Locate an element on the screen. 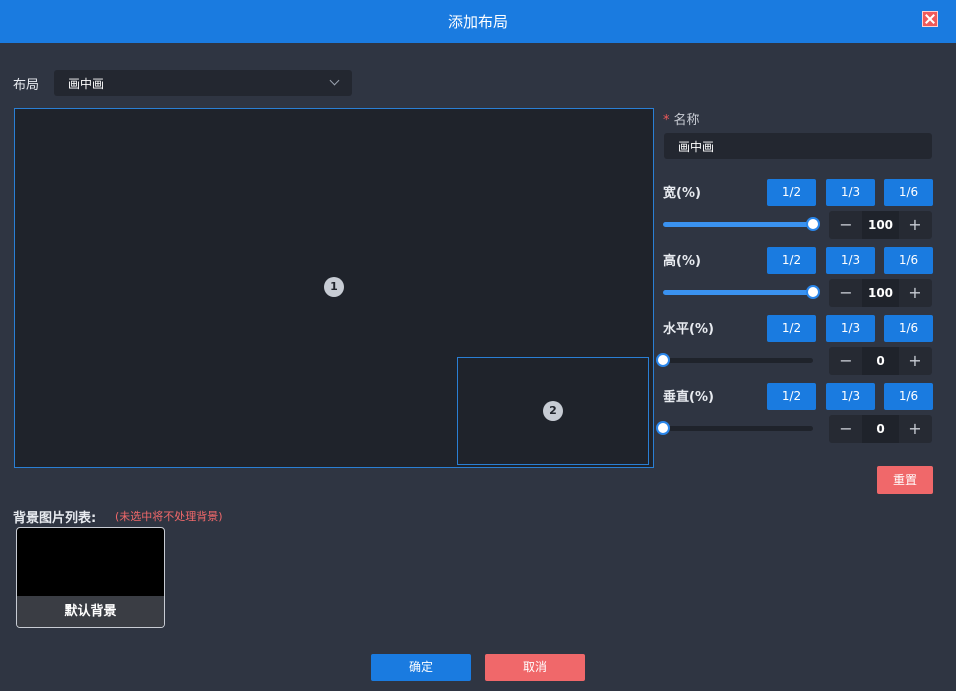 This screenshot has width=956, height=691. dialog-title: 添加布局 is located at coordinates (477, 22).